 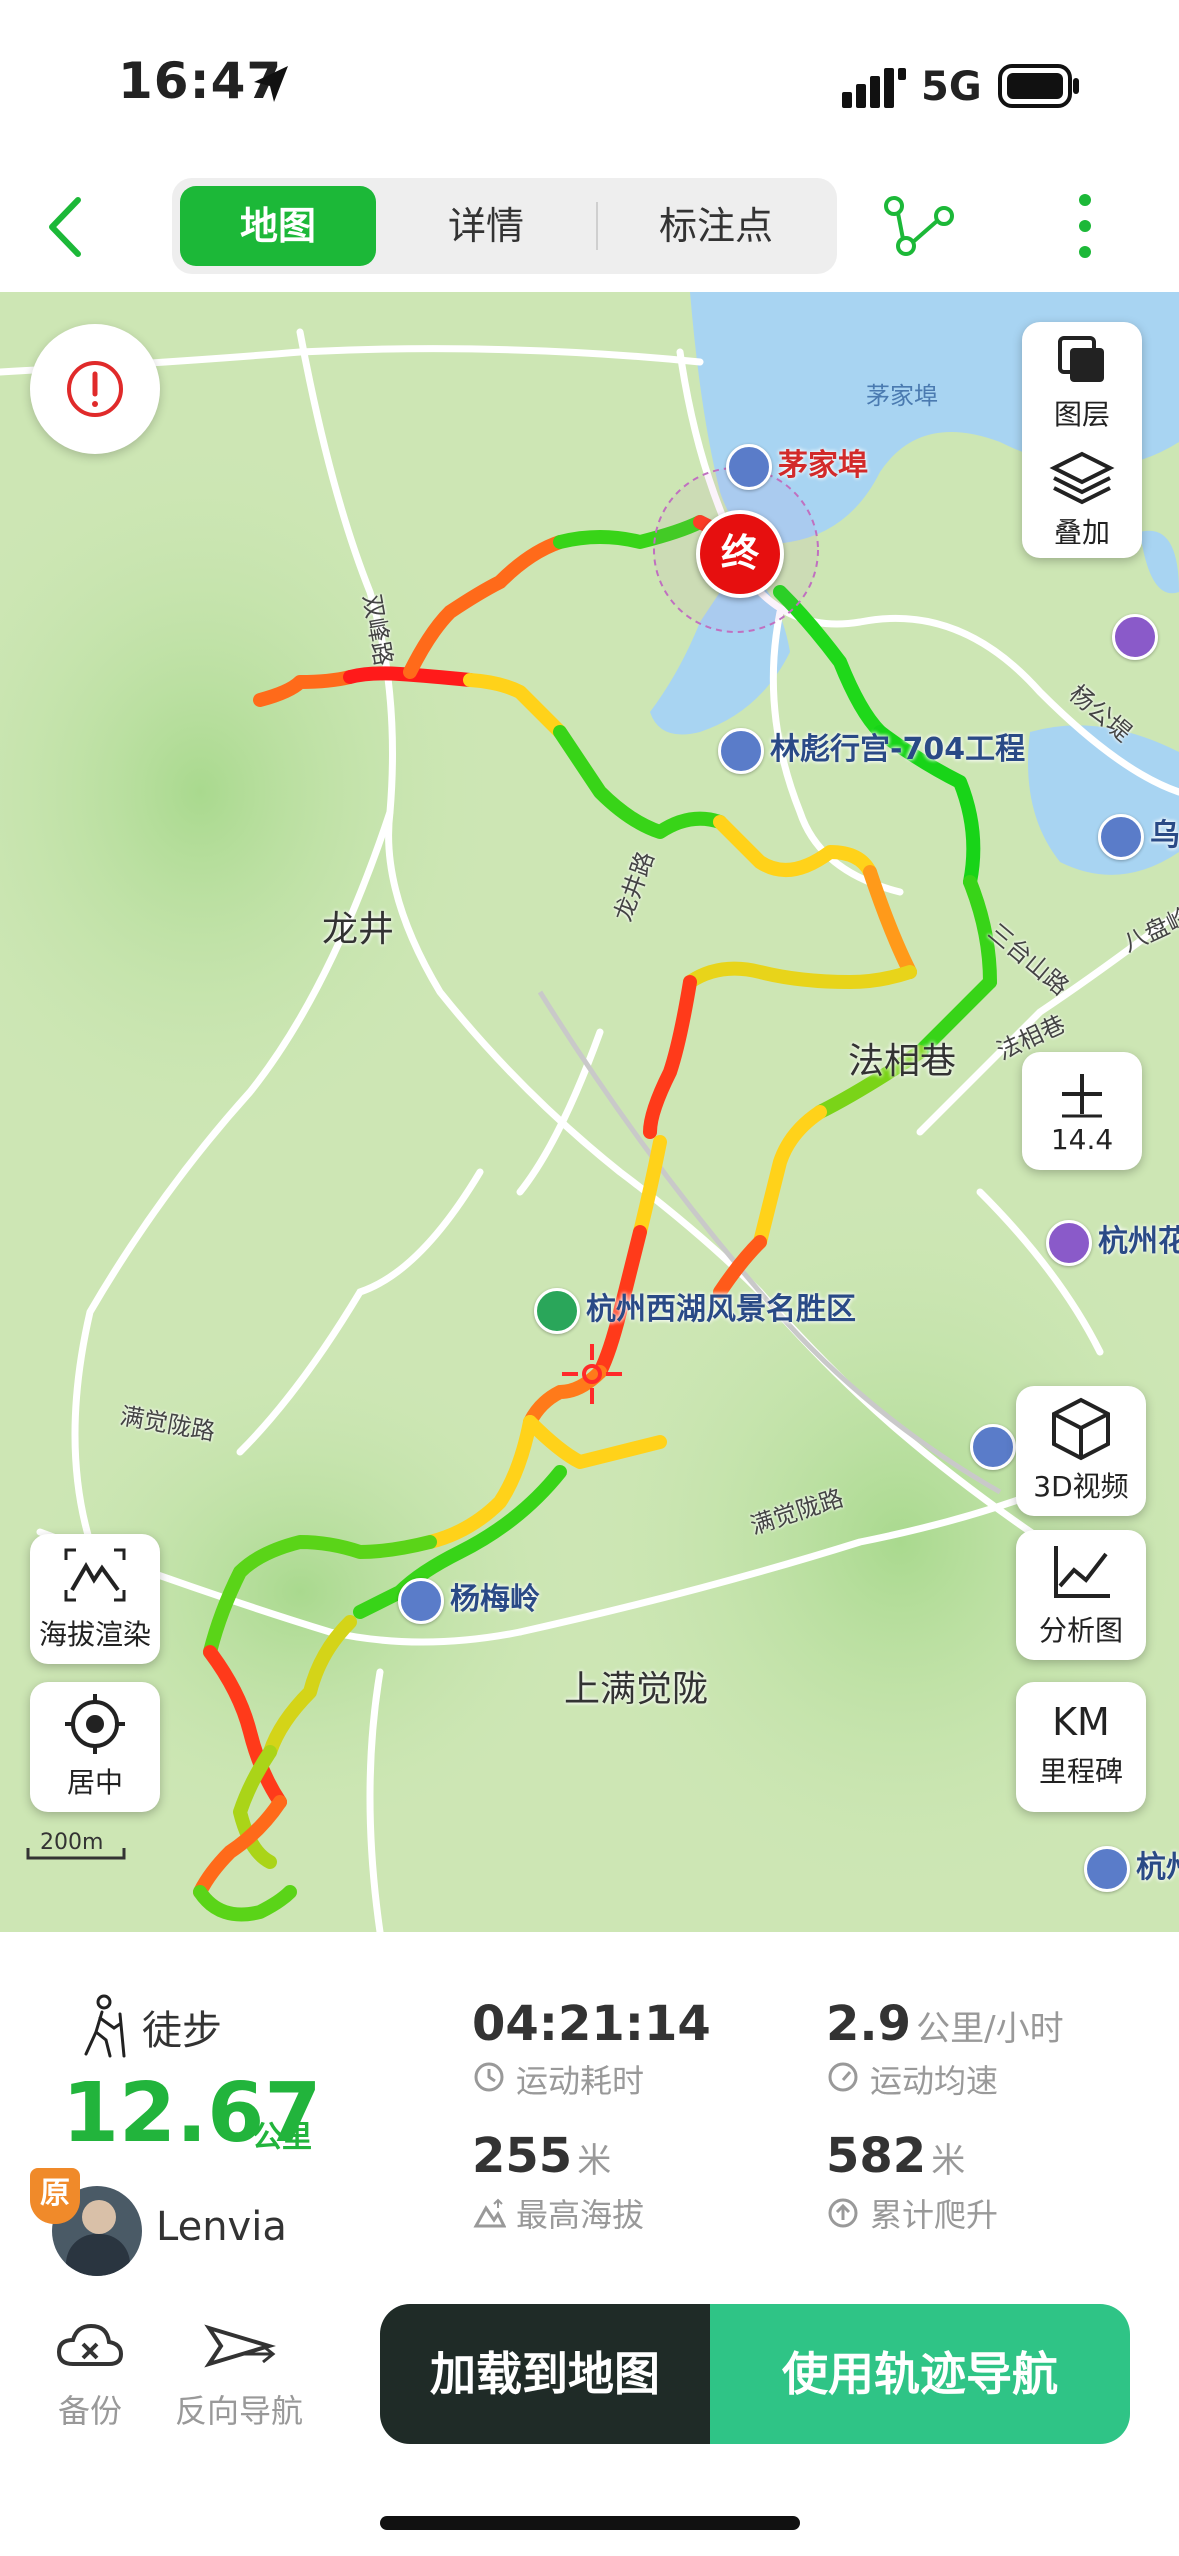 I want to click on end-marker: 终, so click(x=740, y=554).